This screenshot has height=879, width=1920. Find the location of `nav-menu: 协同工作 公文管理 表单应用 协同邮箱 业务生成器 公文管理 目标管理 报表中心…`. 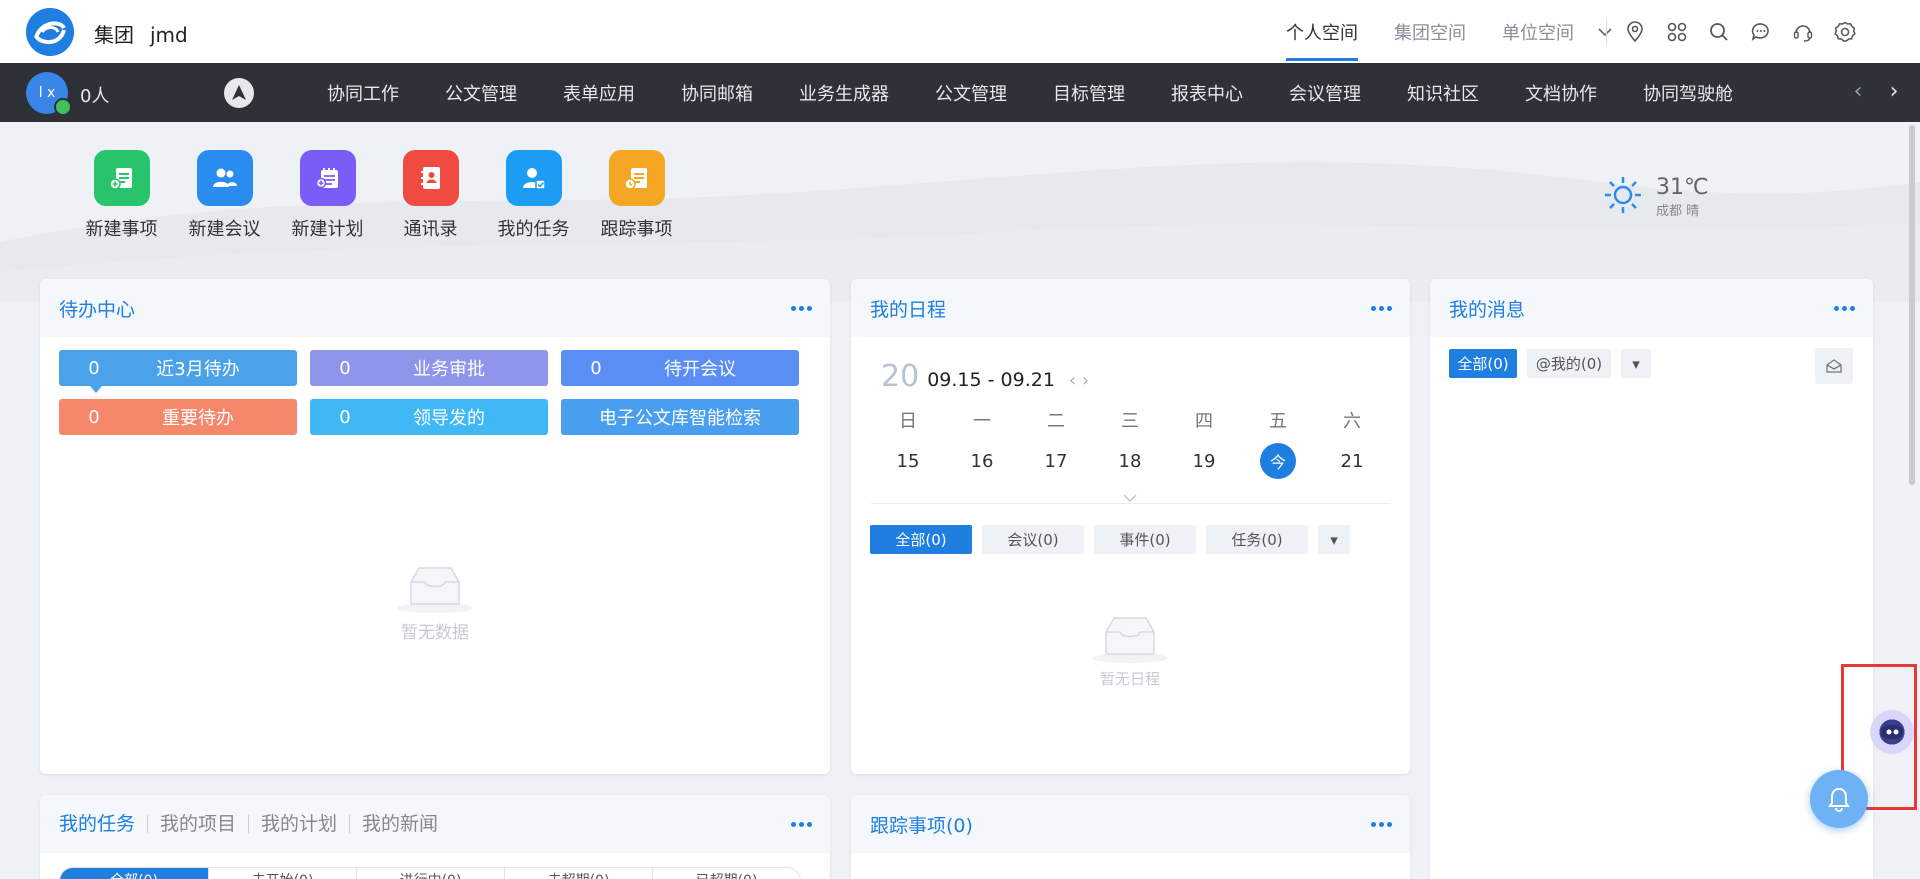

nav-menu: 协同工作 公文管理 表单应用 协同邮箱 业务生成器 公文管理 目标管理 报表中心… is located at coordinates (1030, 92).